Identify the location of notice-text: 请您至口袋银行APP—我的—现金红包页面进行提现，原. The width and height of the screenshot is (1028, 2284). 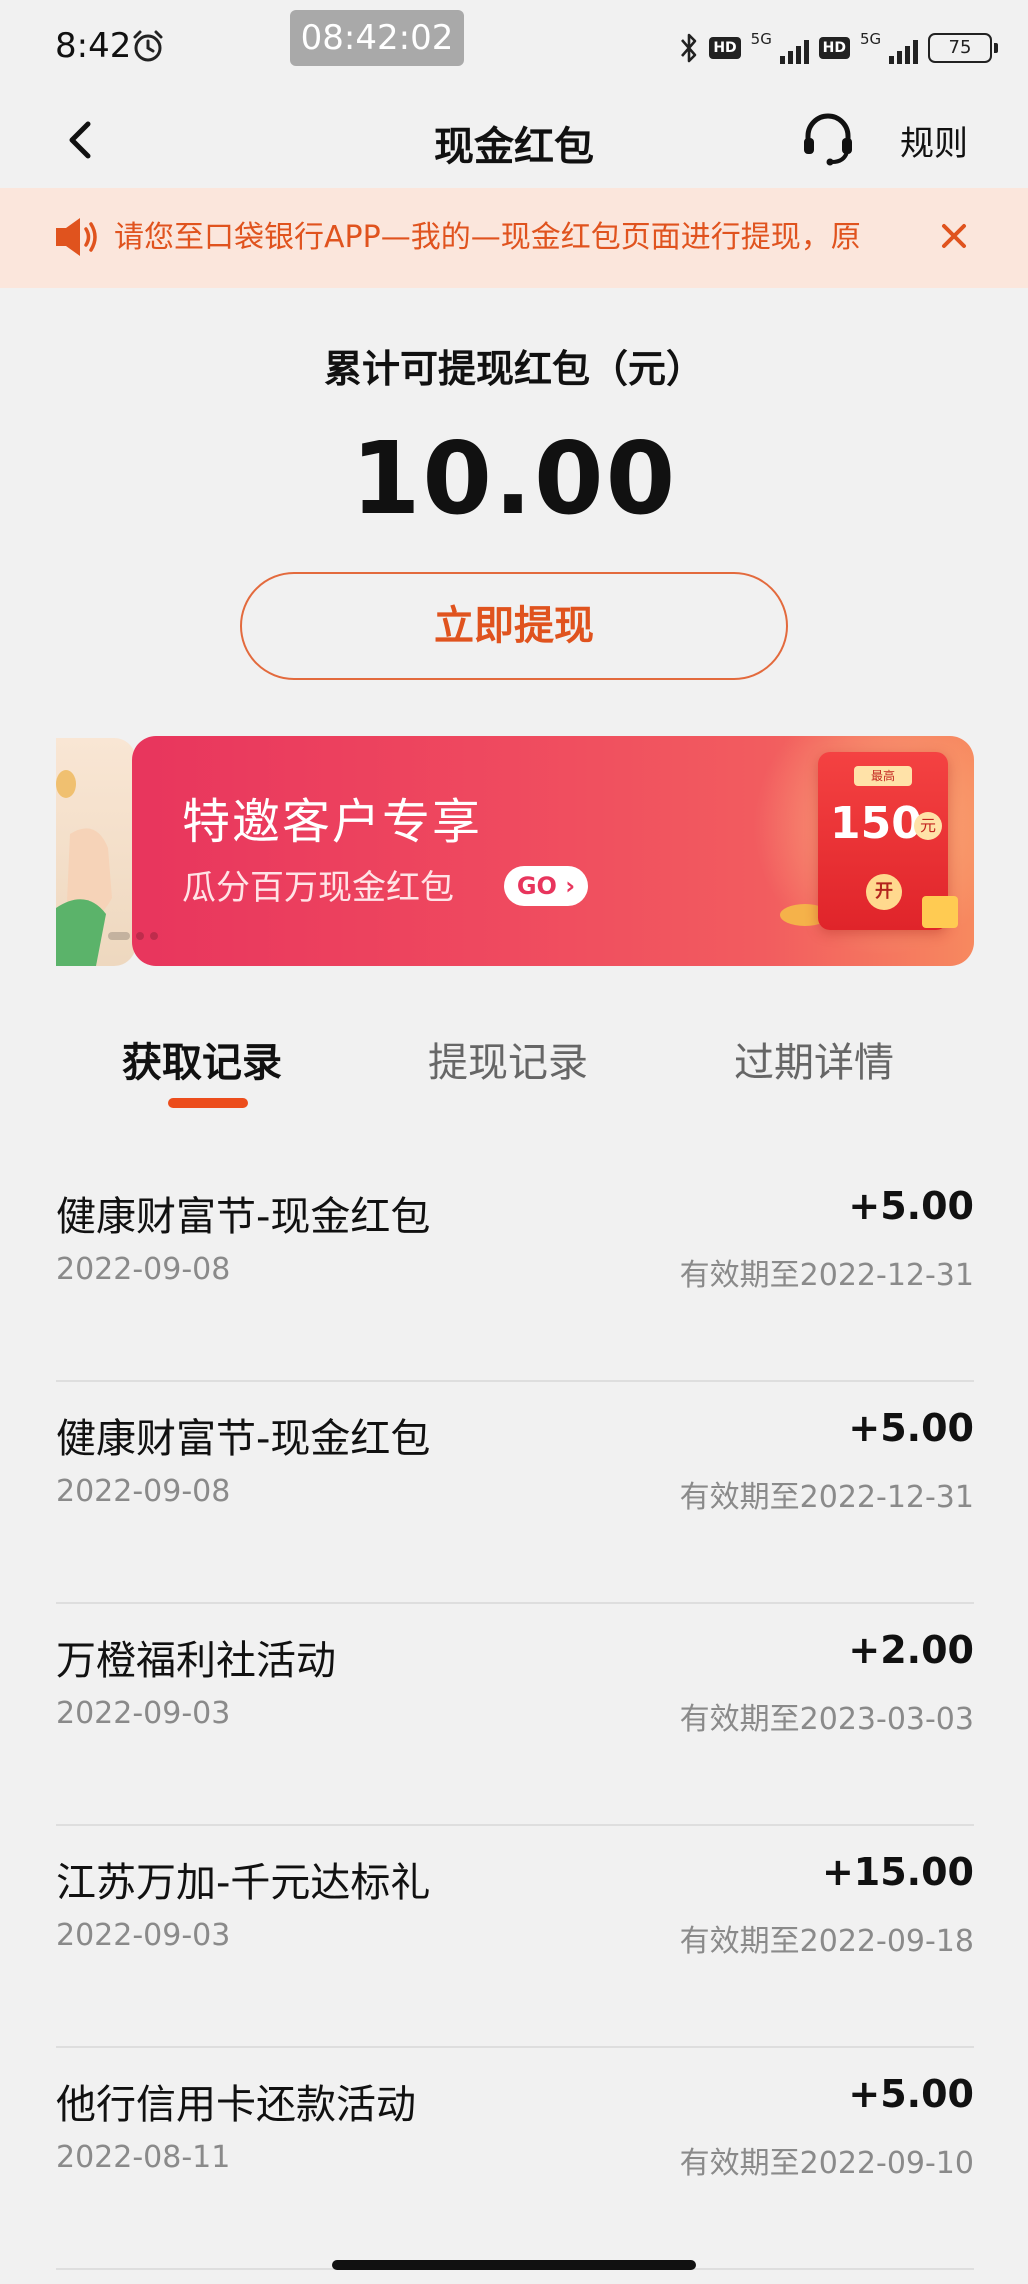
(487, 237).